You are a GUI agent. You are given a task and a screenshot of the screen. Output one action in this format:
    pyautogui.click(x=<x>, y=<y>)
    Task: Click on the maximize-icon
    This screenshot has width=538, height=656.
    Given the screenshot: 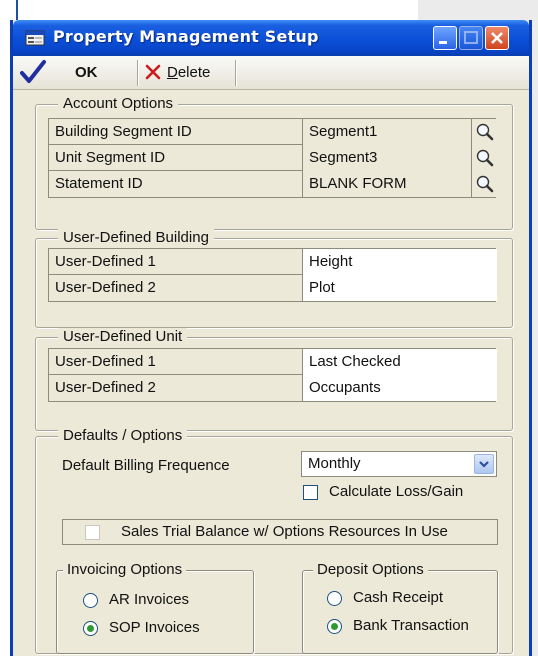 What is the action you would take?
    pyautogui.click(x=471, y=37)
    